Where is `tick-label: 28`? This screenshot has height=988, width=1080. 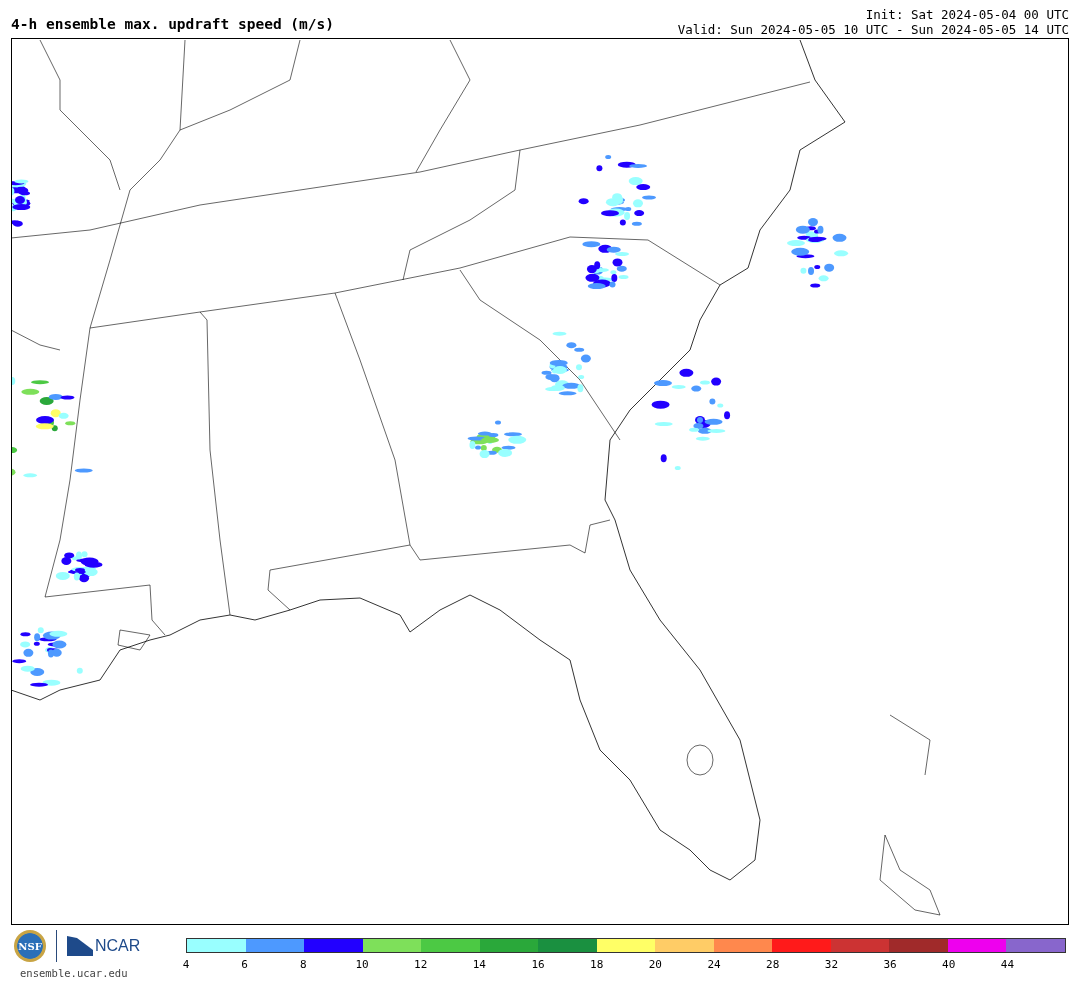
tick-label: 28 is located at coordinates (773, 964).